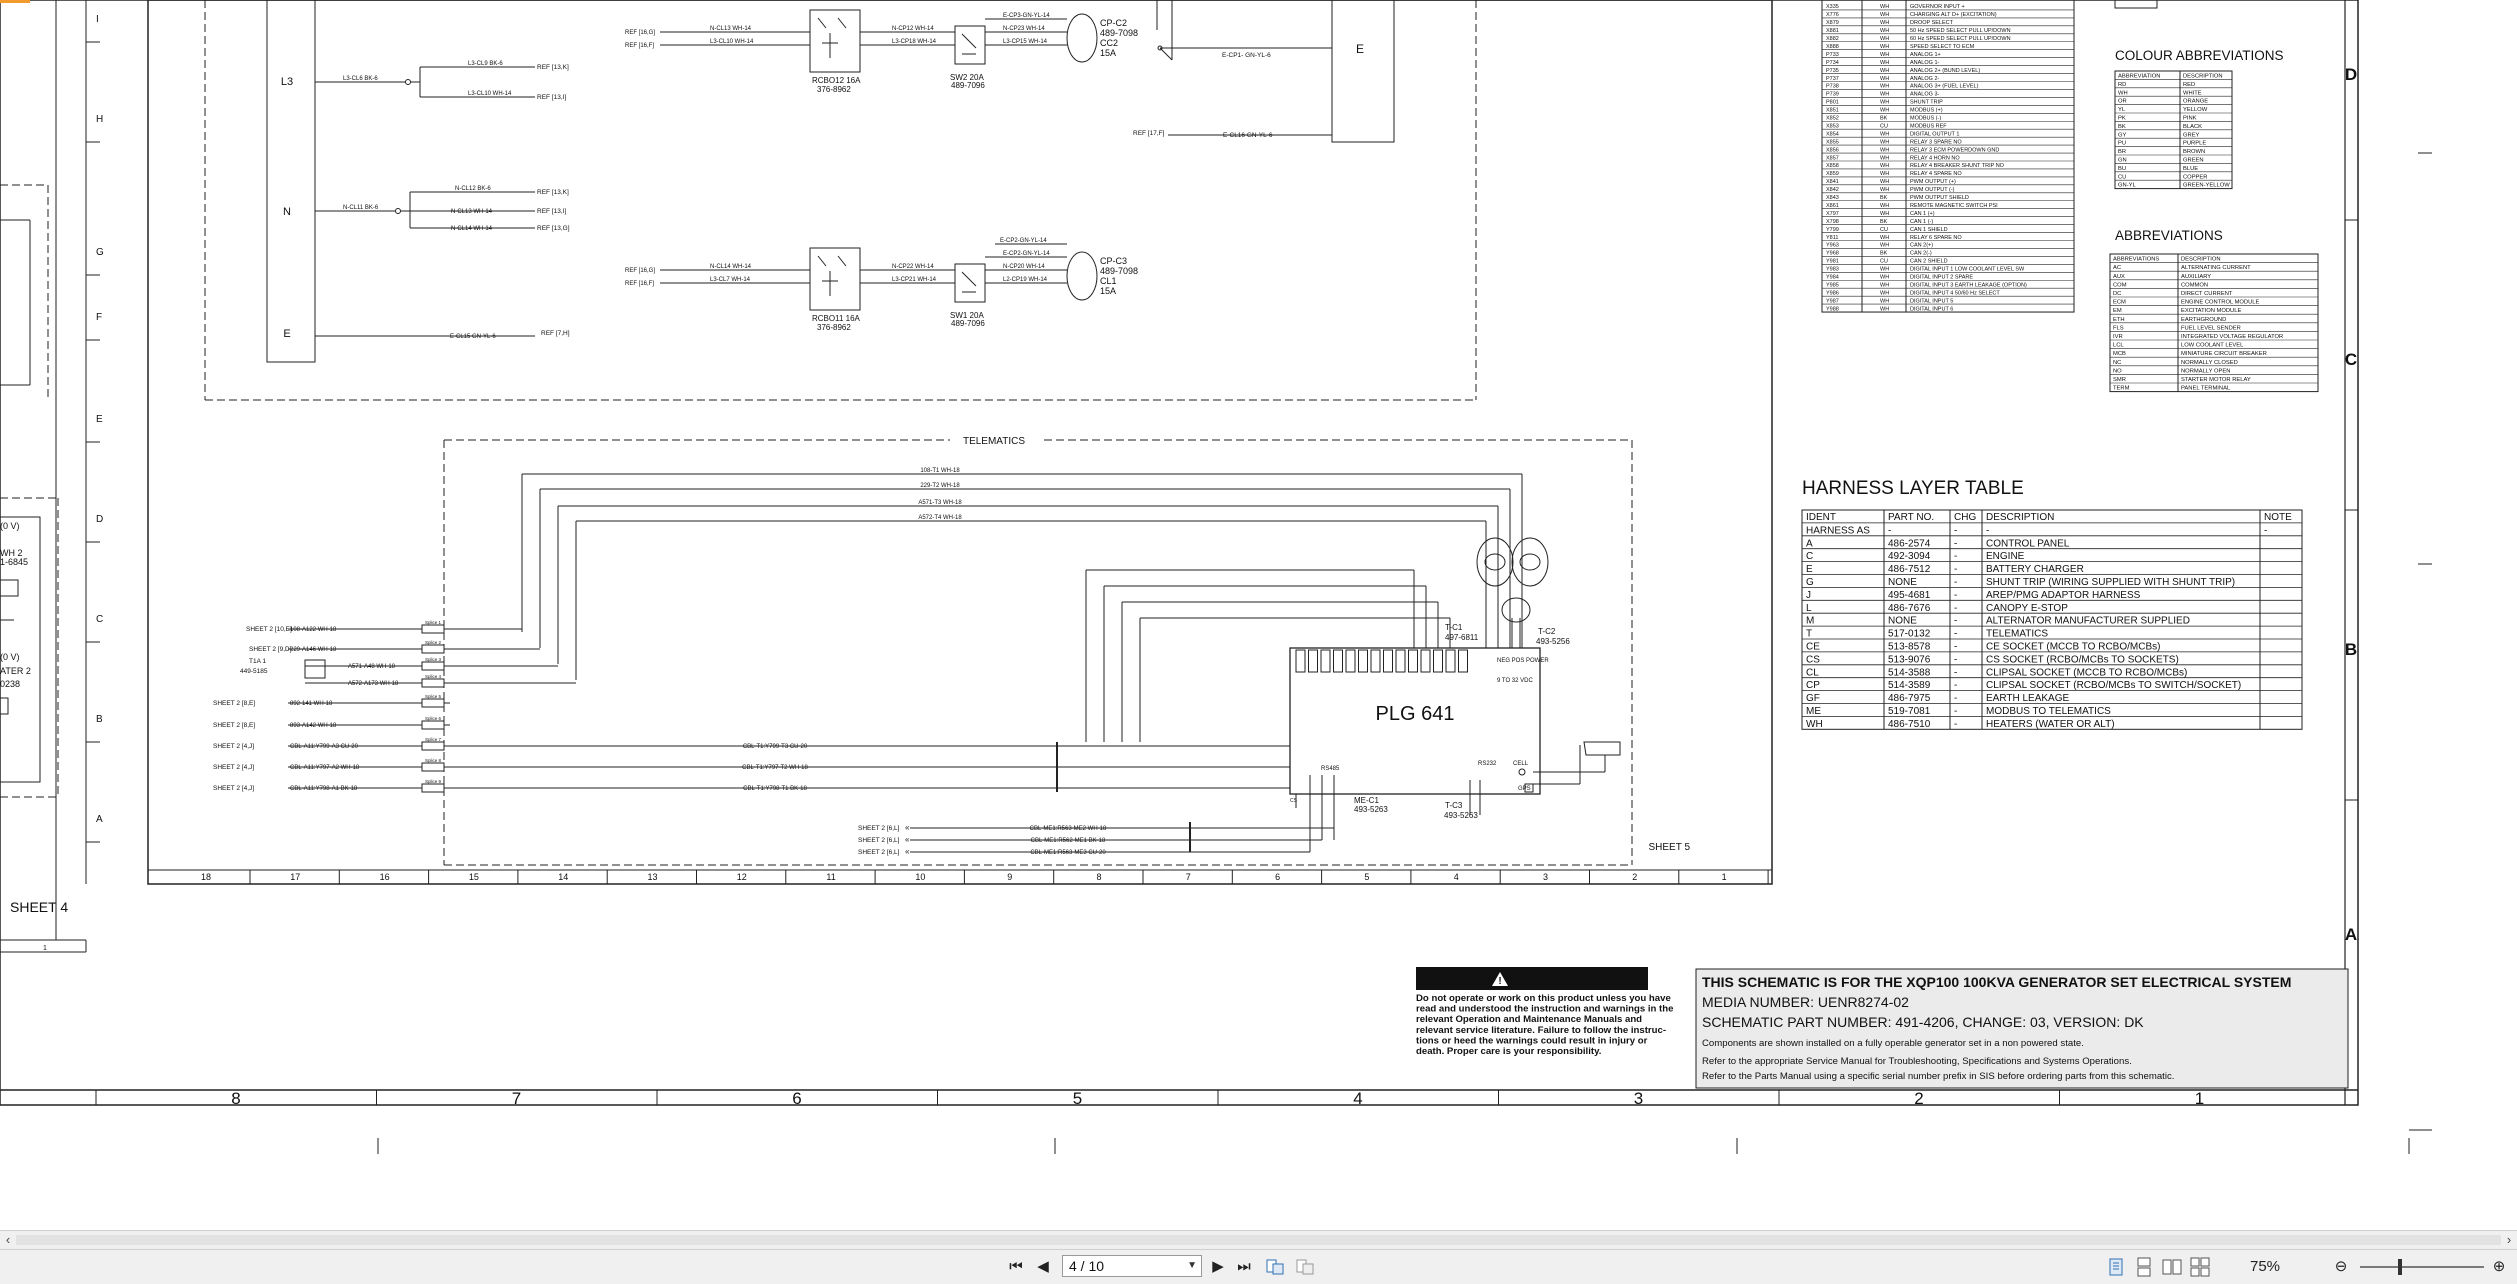 The height and width of the screenshot is (1284, 2517). Describe the element at coordinates (2400, 1267) in the screenshot. I see `zoom-slider-thumb` at that location.